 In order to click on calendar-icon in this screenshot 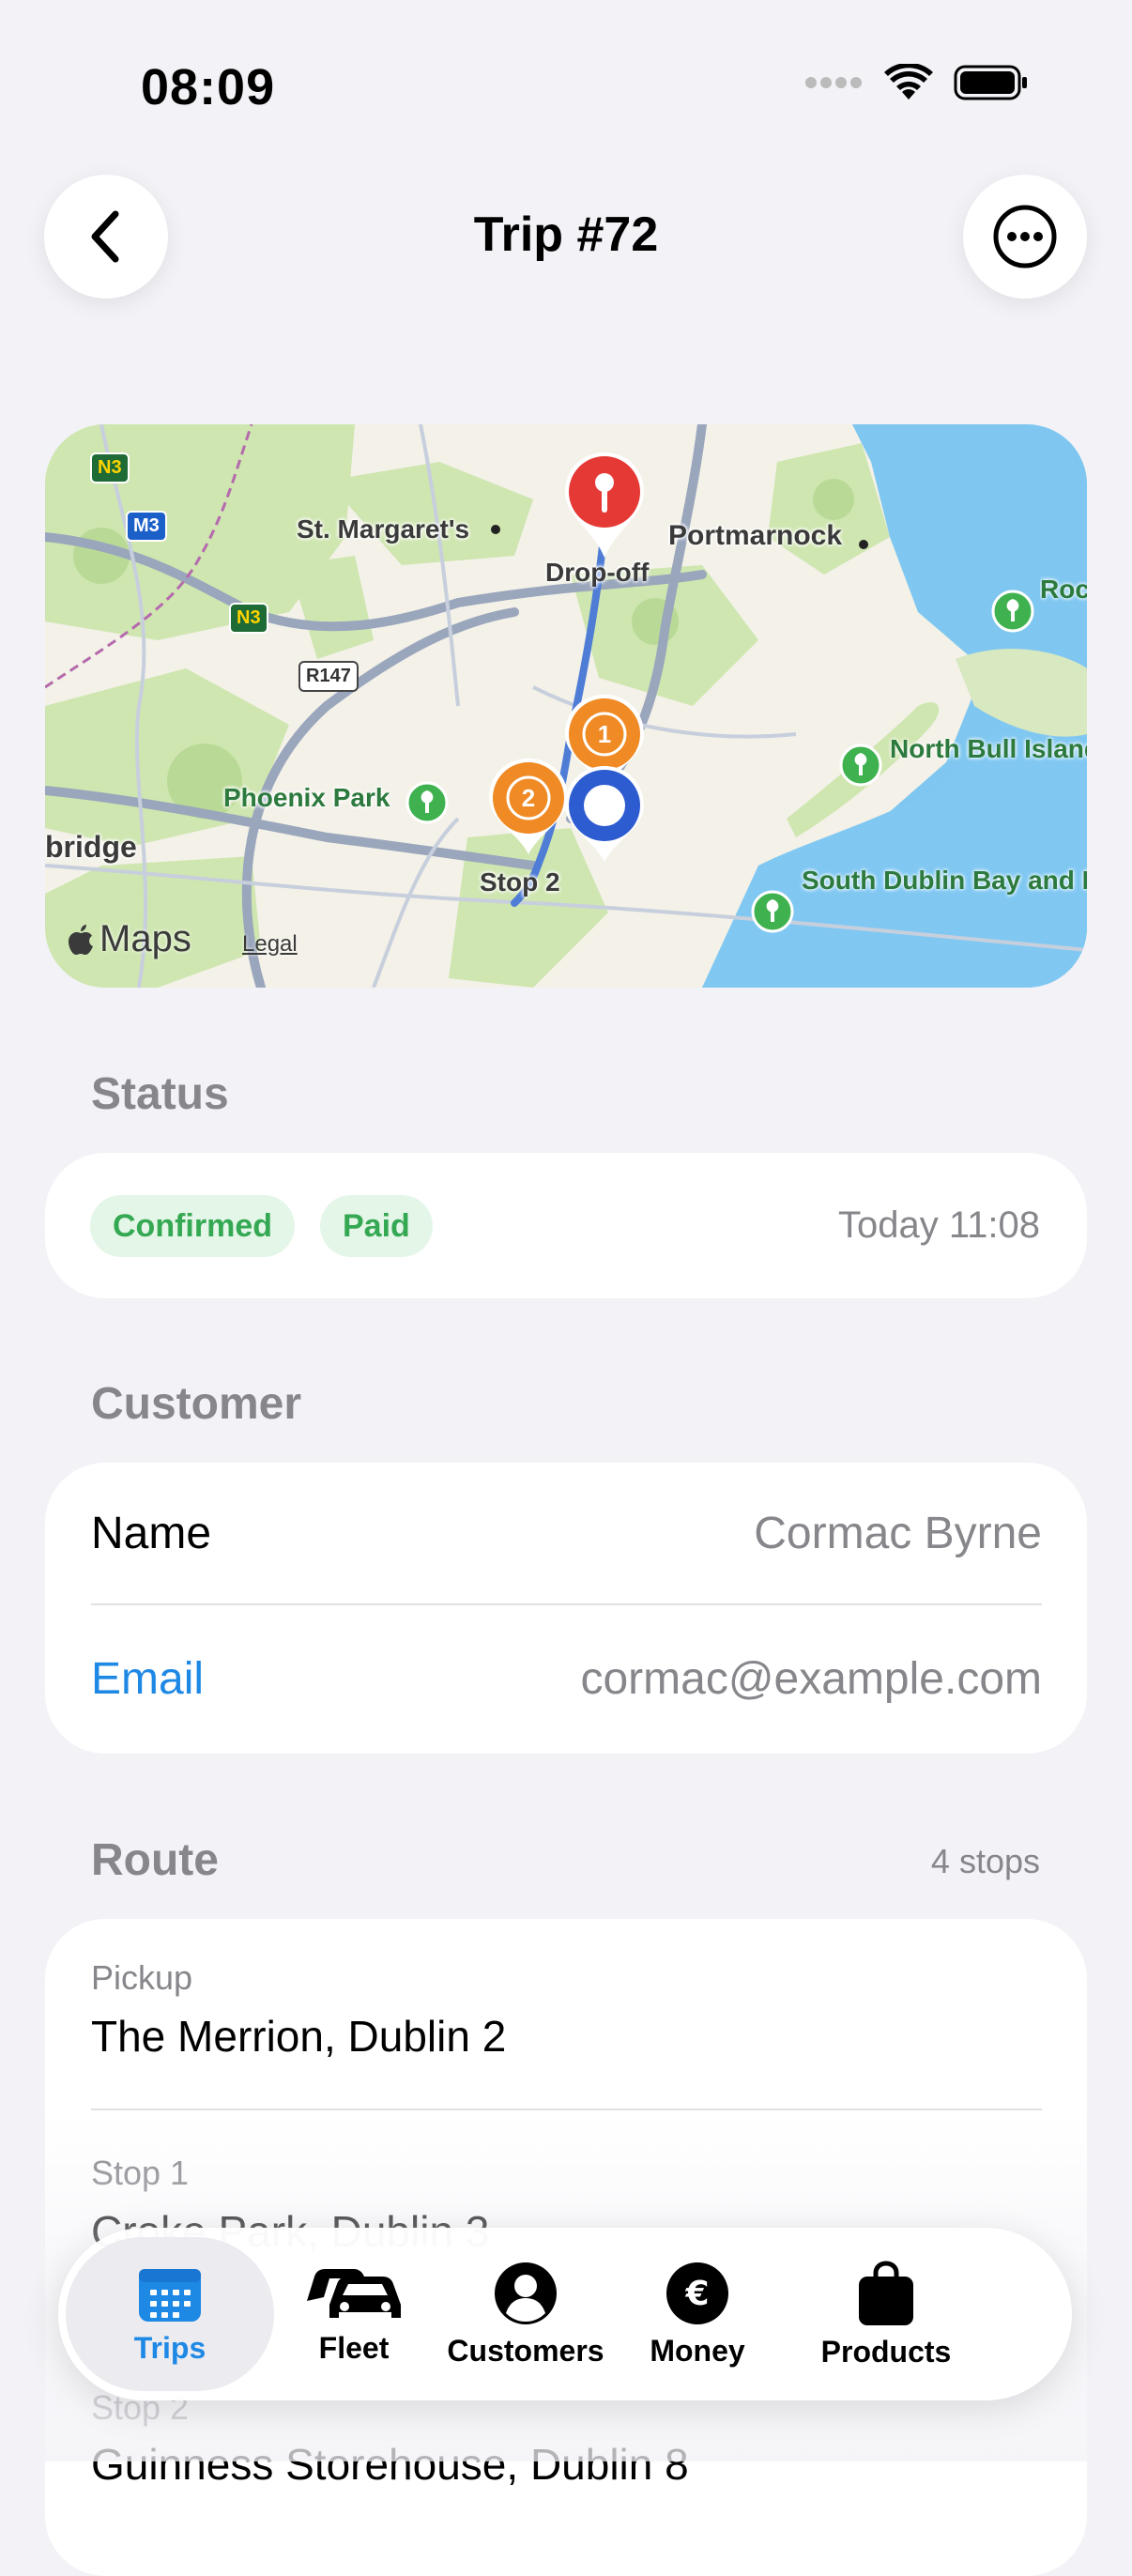, I will do `click(170, 2295)`.